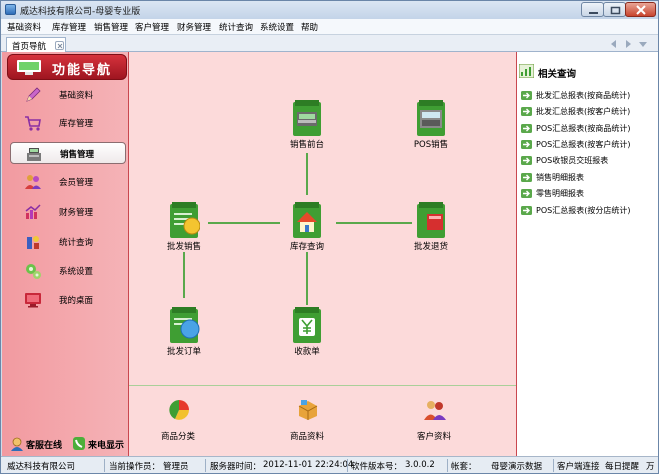  Describe the element at coordinates (33, 182) in the screenshot. I see `members-icon` at that location.